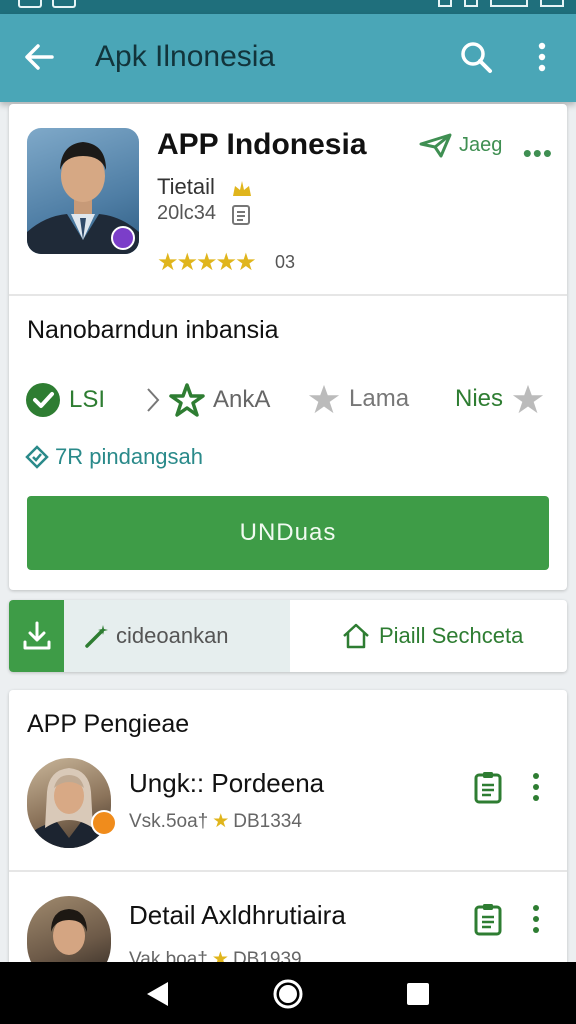  I want to click on feature-item: LSI, so click(65, 400).